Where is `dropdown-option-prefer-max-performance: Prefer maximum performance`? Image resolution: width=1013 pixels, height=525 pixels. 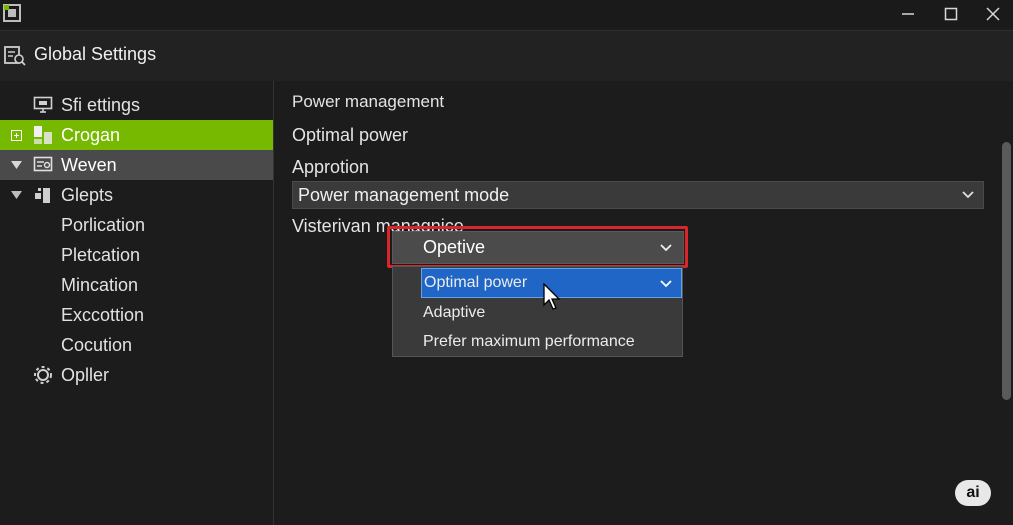
dropdown-option-prefer-max-performance: Prefer maximum performance is located at coordinates (537, 342).